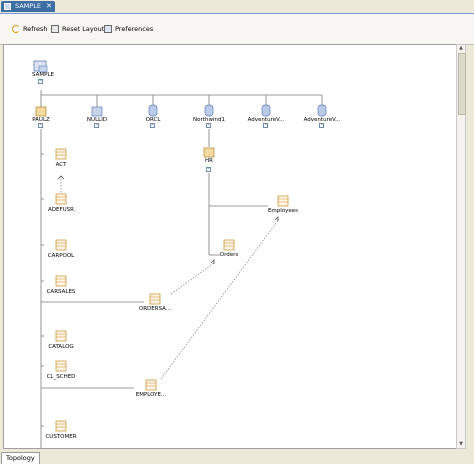 The image size is (474, 464). I want to click on node-label-orders: Orders, so click(229, 255).